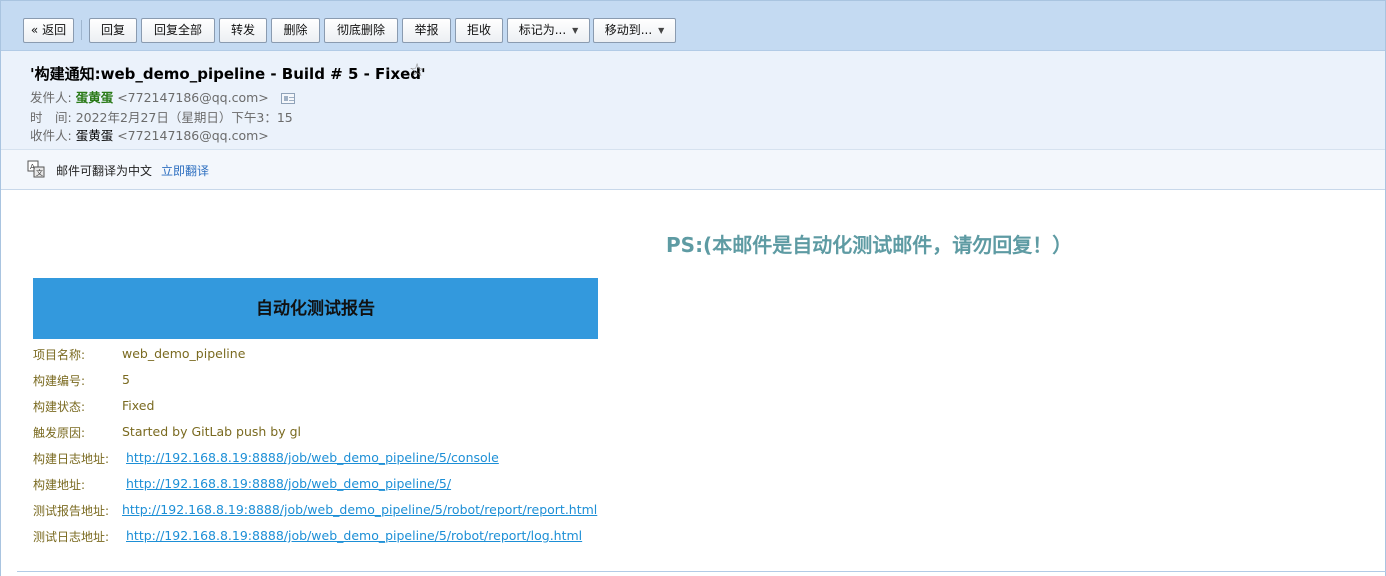 Image resolution: width=1386 pixels, height=576 pixels. Describe the element at coordinates (59, 407) in the screenshot. I see `row-key: 构建状态:` at that location.